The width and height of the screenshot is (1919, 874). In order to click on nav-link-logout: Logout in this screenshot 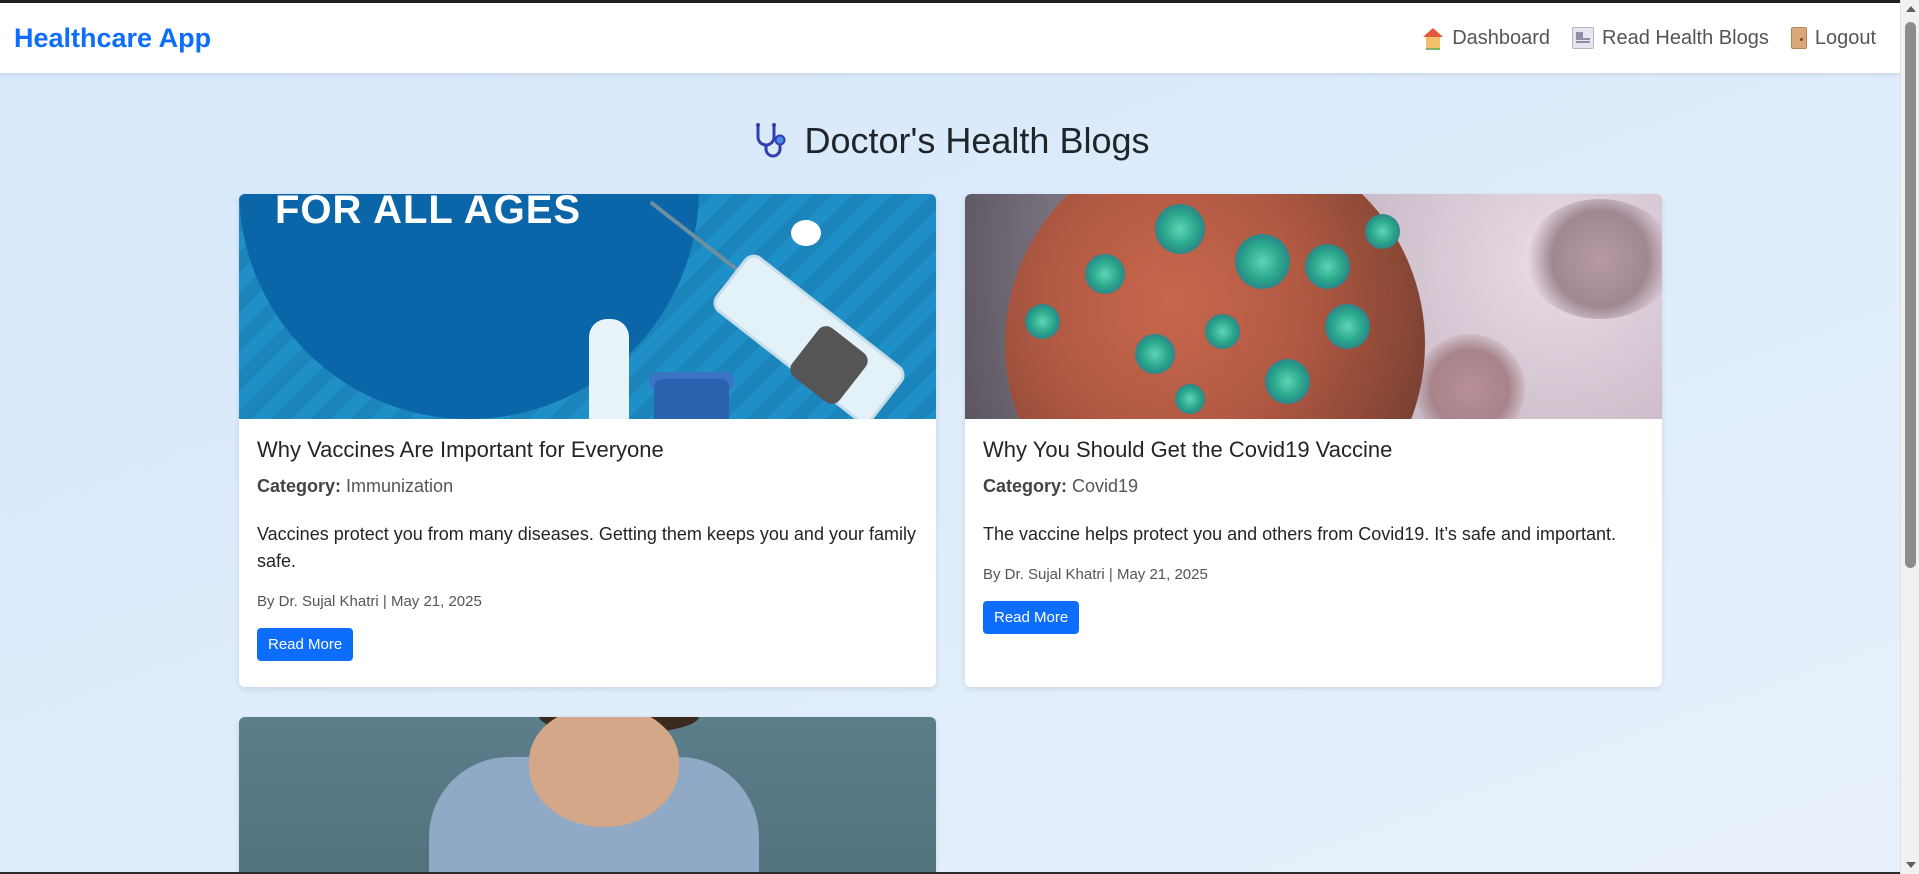, I will do `click(1833, 38)`.